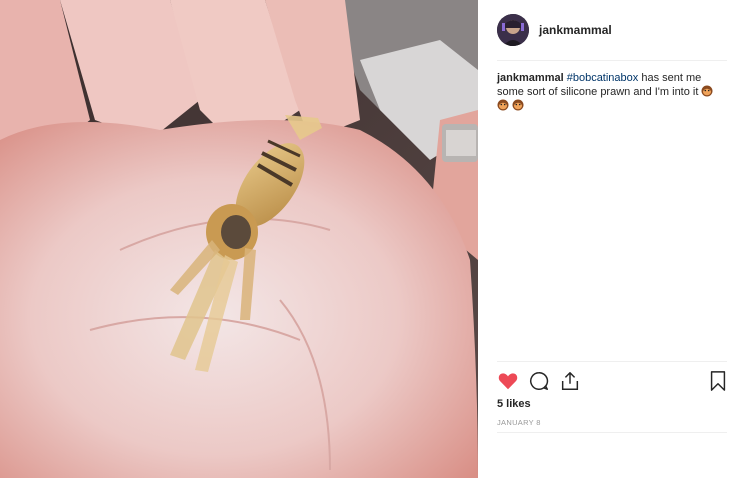  What do you see at coordinates (514, 404) in the screenshot?
I see `likes-count: 5 likes` at bounding box center [514, 404].